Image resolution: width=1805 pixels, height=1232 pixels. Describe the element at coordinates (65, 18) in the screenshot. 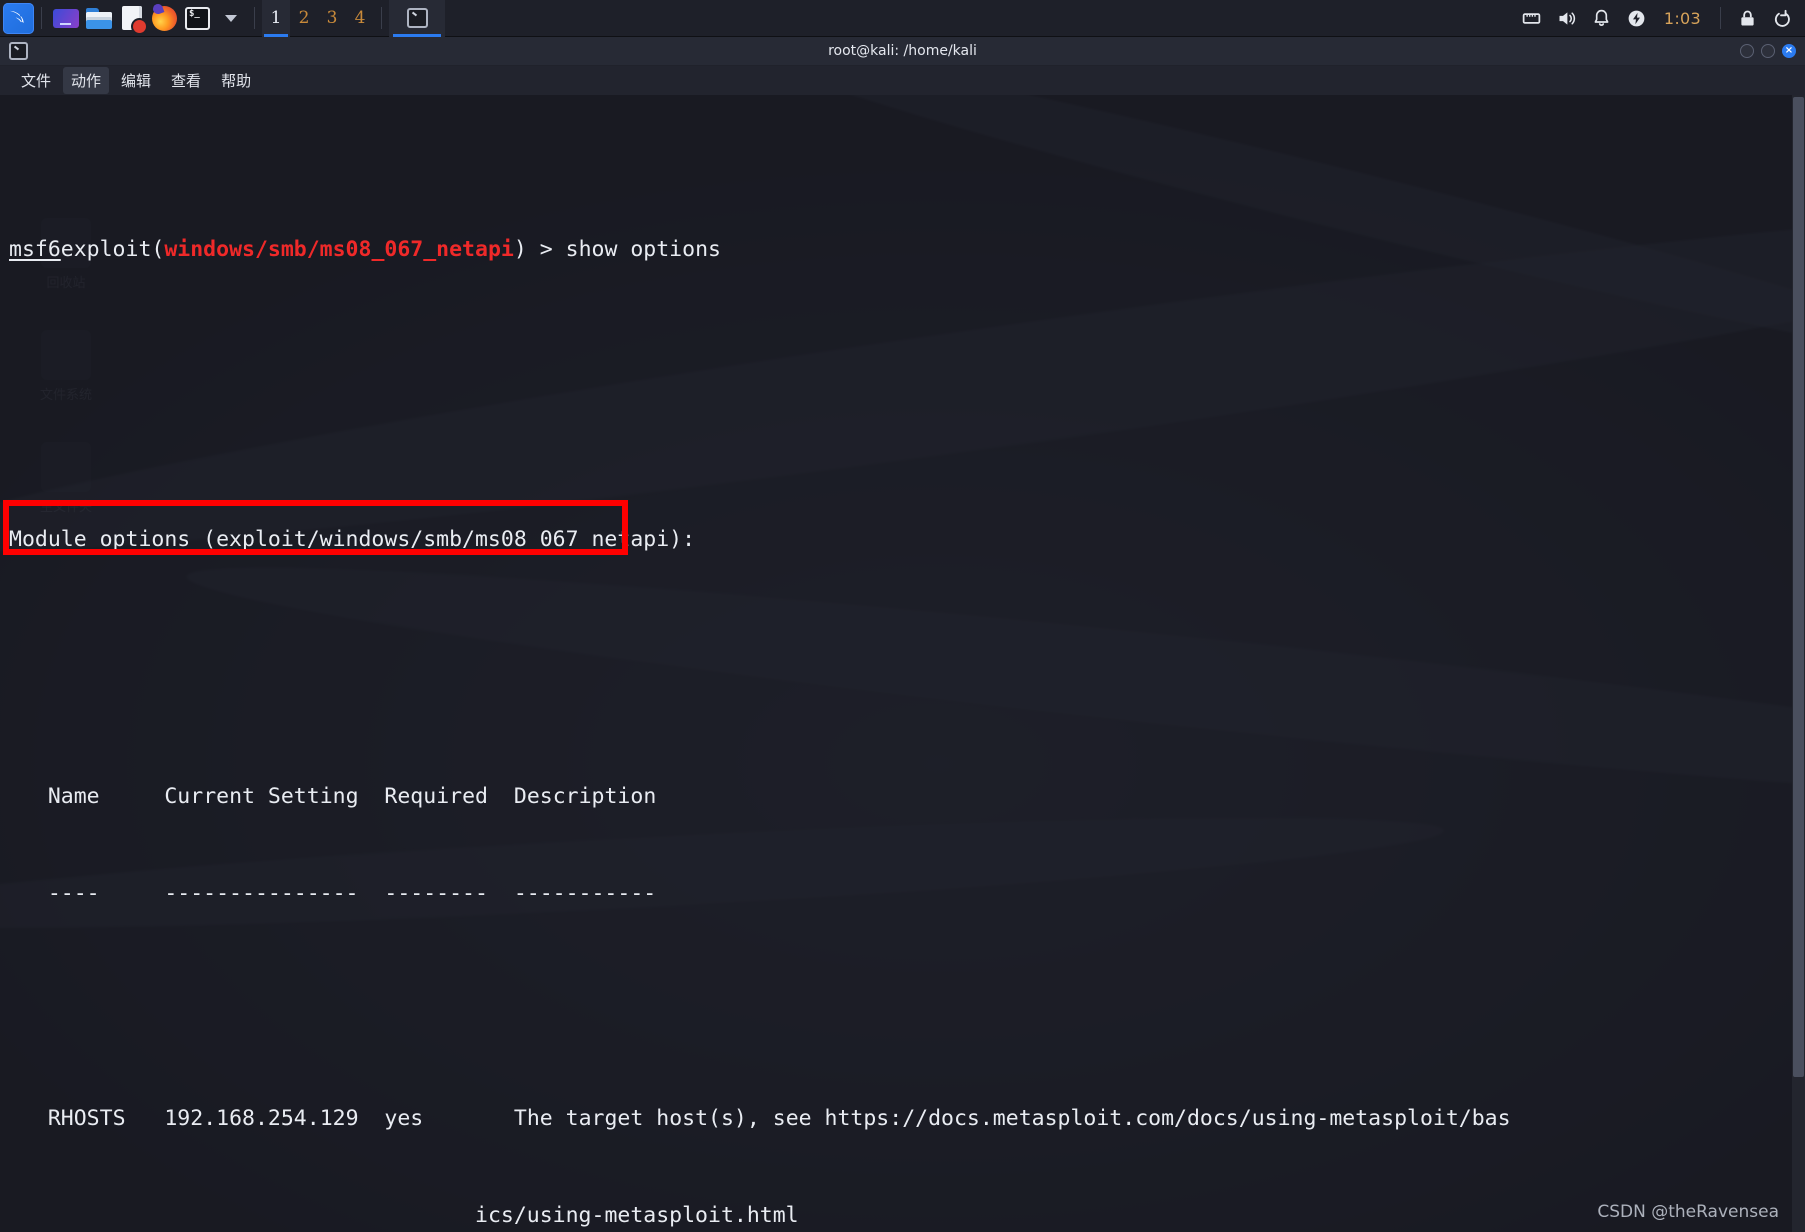

I see `display-icon` at that location.